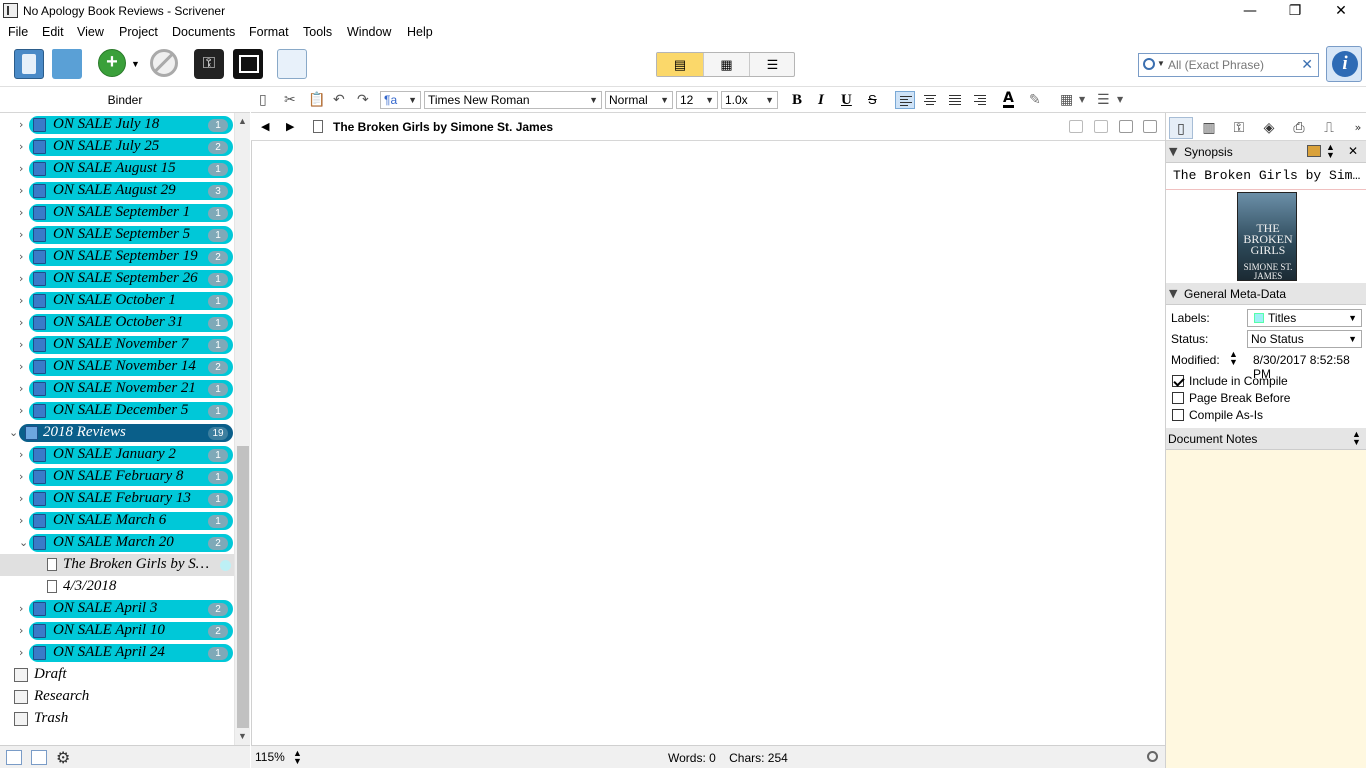 This screenshot has height=768, width=1366. Describe the element at coordinates (117, 697) in the screenshot. I see `binder-root-research: Research` at that location.